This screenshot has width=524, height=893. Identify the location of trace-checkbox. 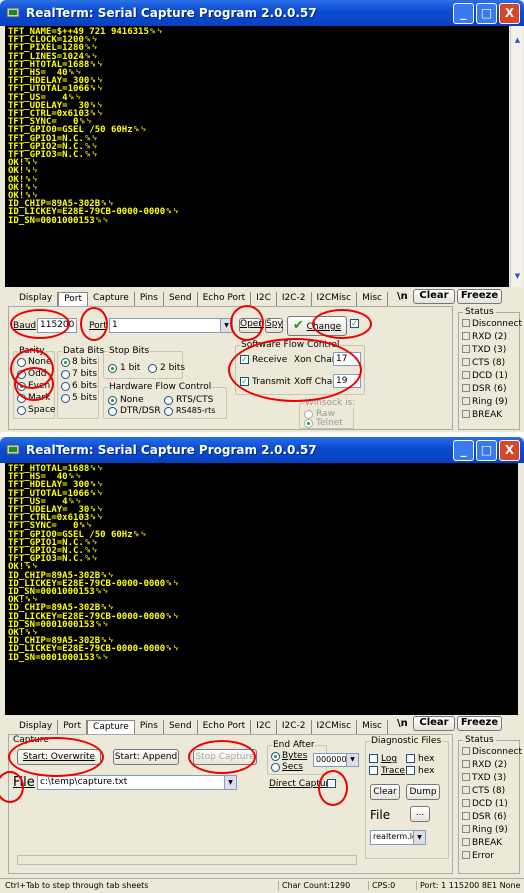
(373, 770).